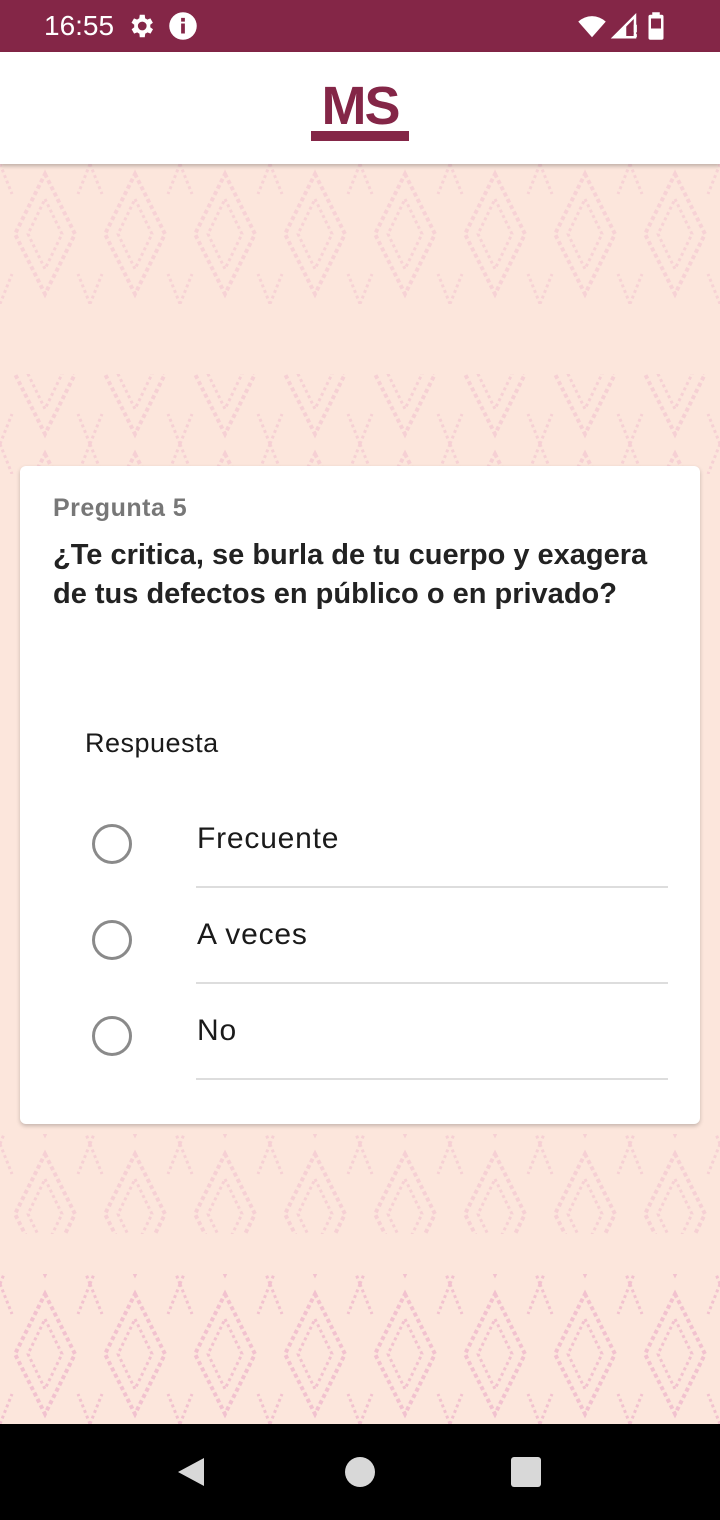 This screenshot has height=1520, width=720. I want to click on divider, so click(432, 1079).